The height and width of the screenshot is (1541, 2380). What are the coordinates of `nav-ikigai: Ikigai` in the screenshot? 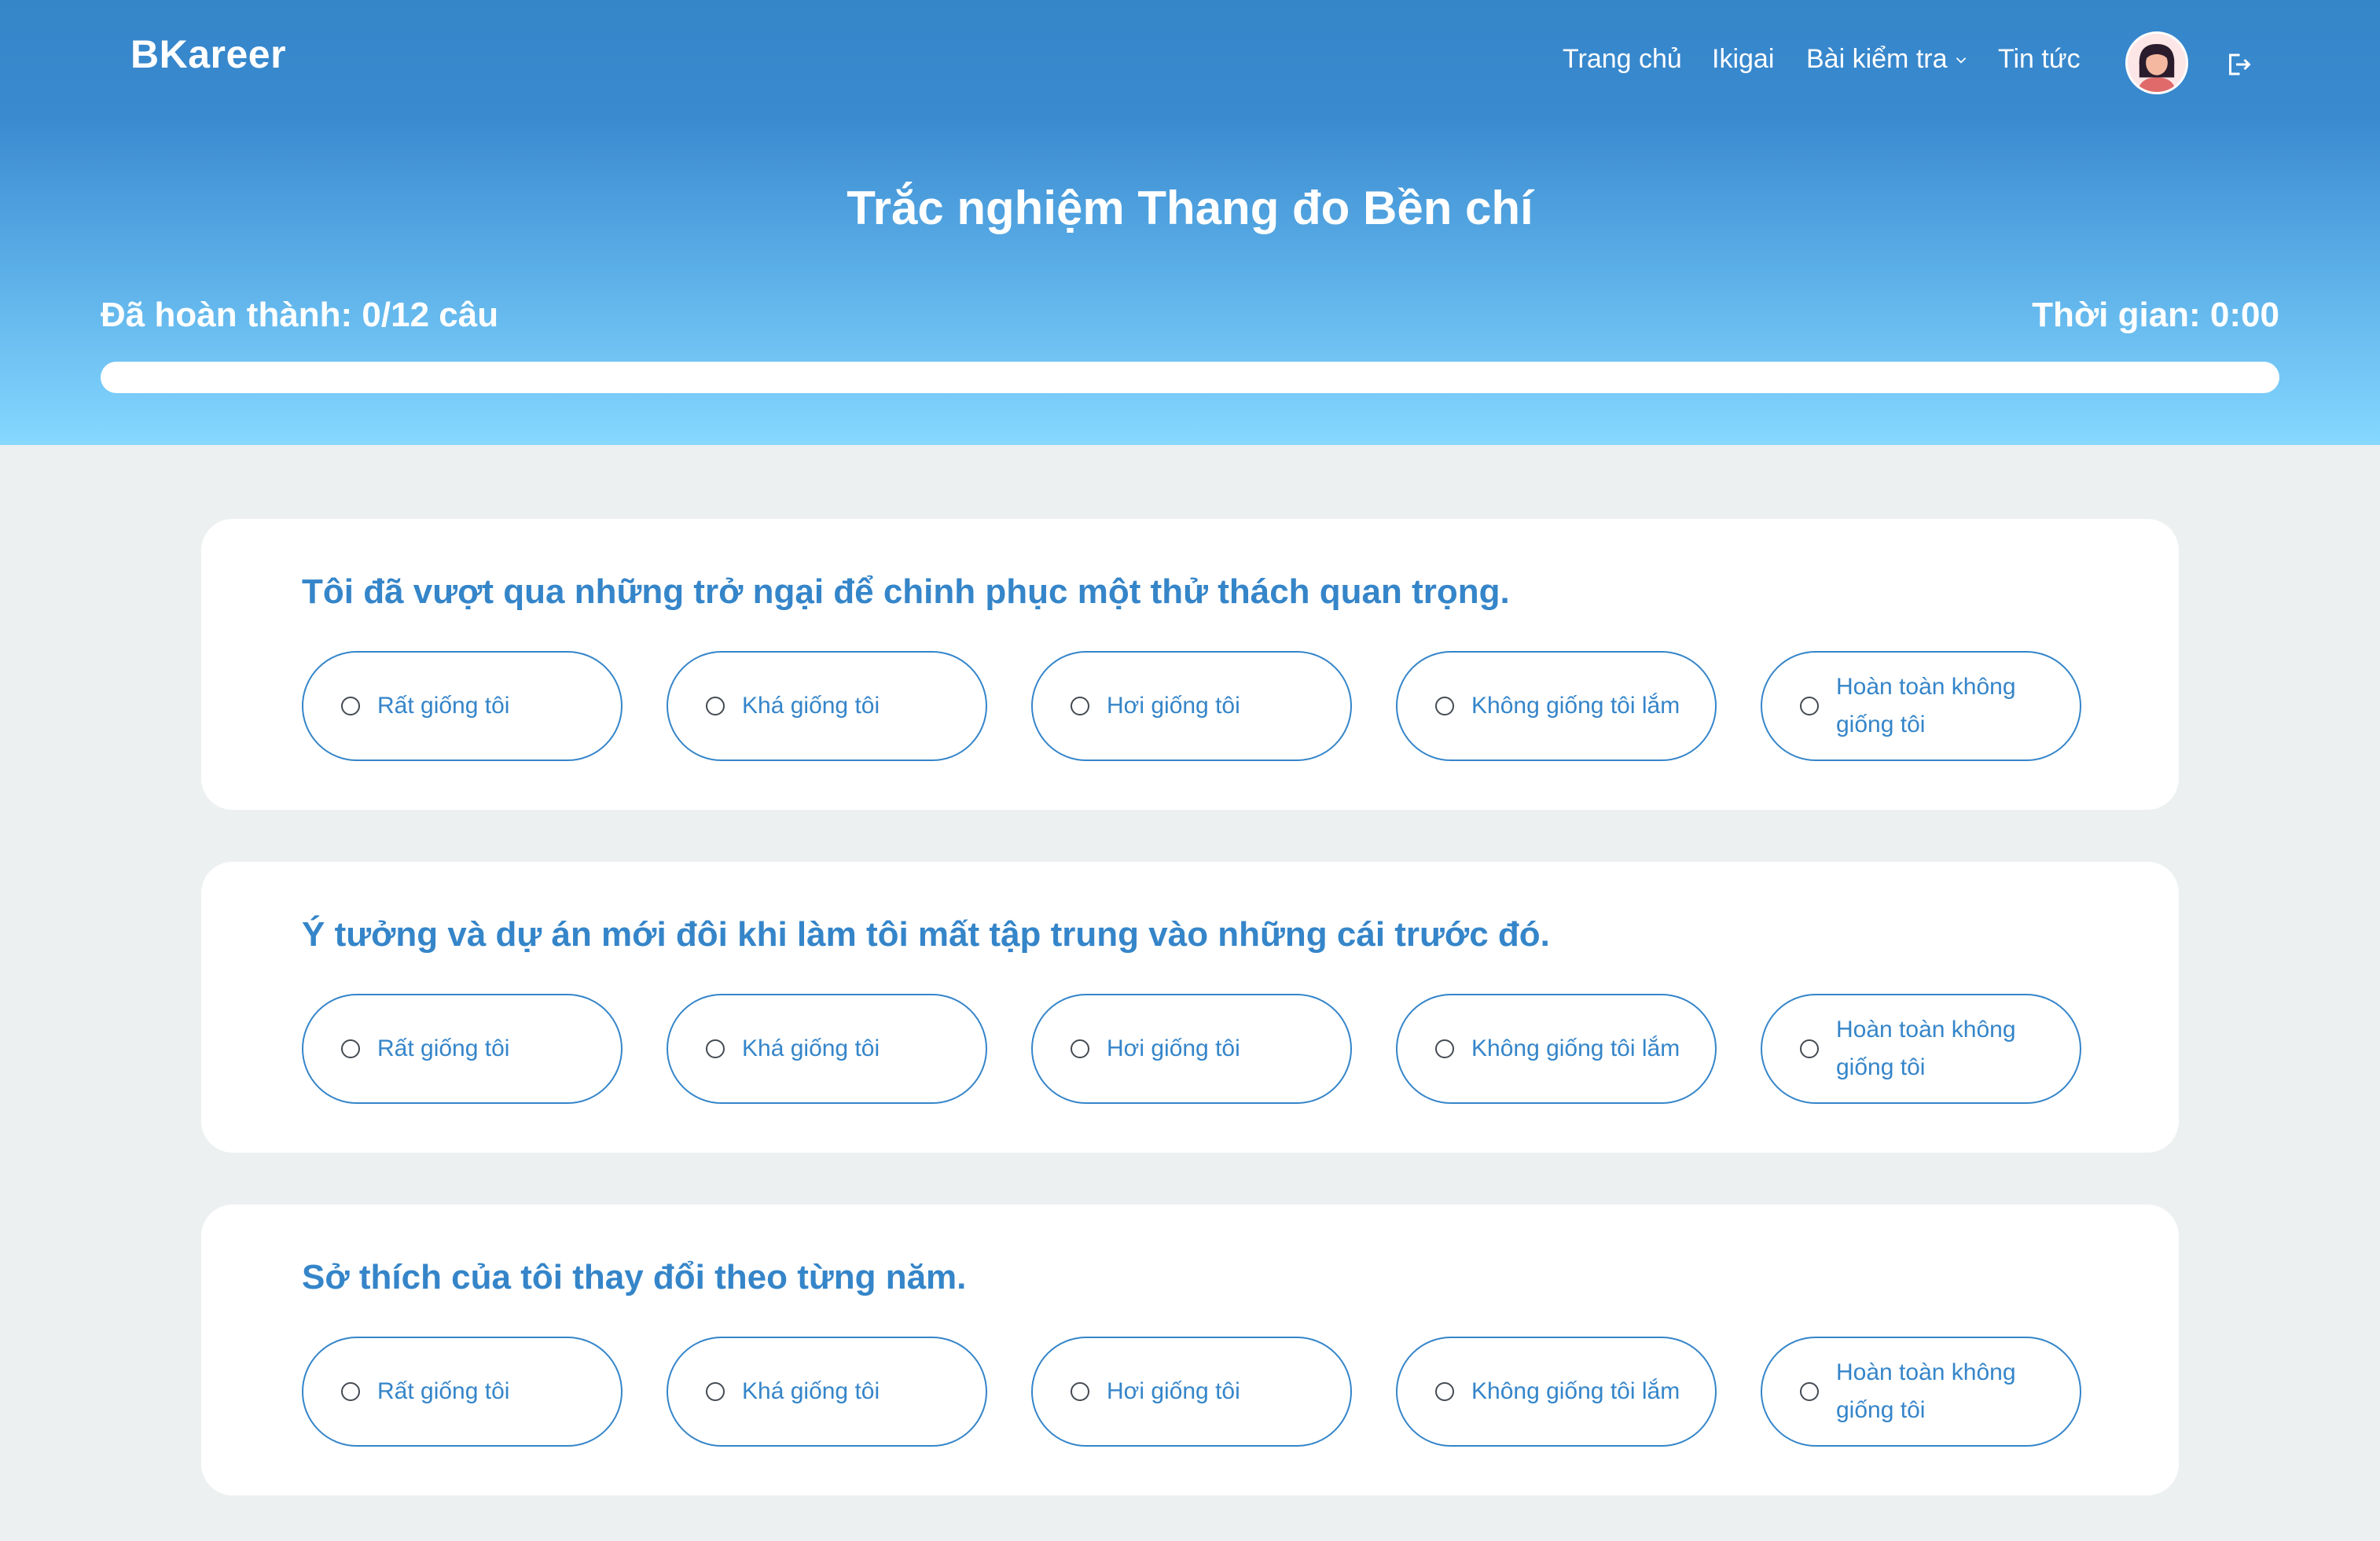 It's located at (1743, 59).